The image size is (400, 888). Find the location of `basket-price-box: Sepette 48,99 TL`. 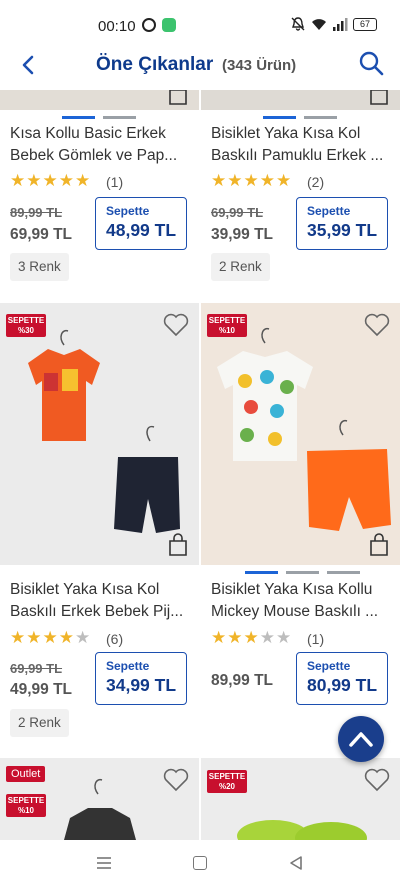

basket-price-box: Sepette 48,99 TL is located at coordinates (141, 223).